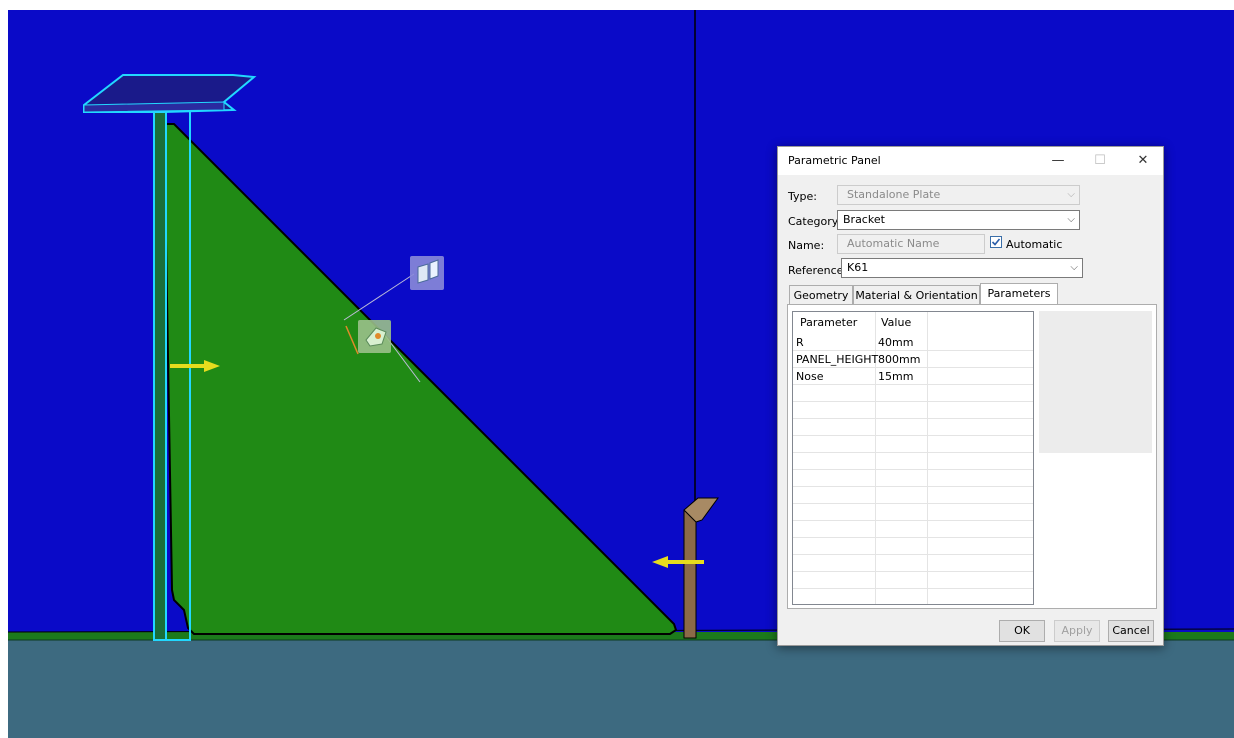 This screenshot has height=738, width=1234. Describe the element at coordinates (970, 161) in the screenshot. I see `dialog-titlebar: Parametric Panel — ☐ ✕` at that location.